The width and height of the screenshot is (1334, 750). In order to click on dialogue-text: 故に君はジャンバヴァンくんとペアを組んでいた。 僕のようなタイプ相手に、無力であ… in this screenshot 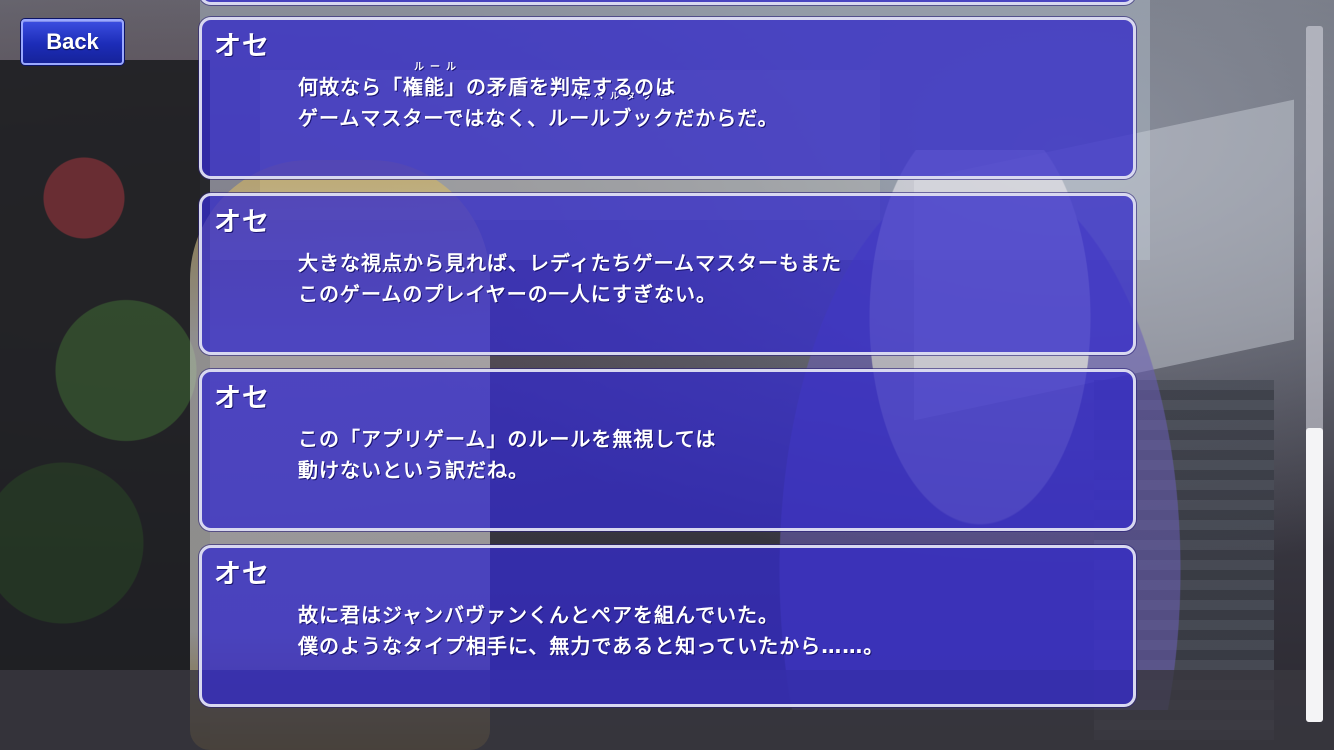, I will do `click(705, 631)`.